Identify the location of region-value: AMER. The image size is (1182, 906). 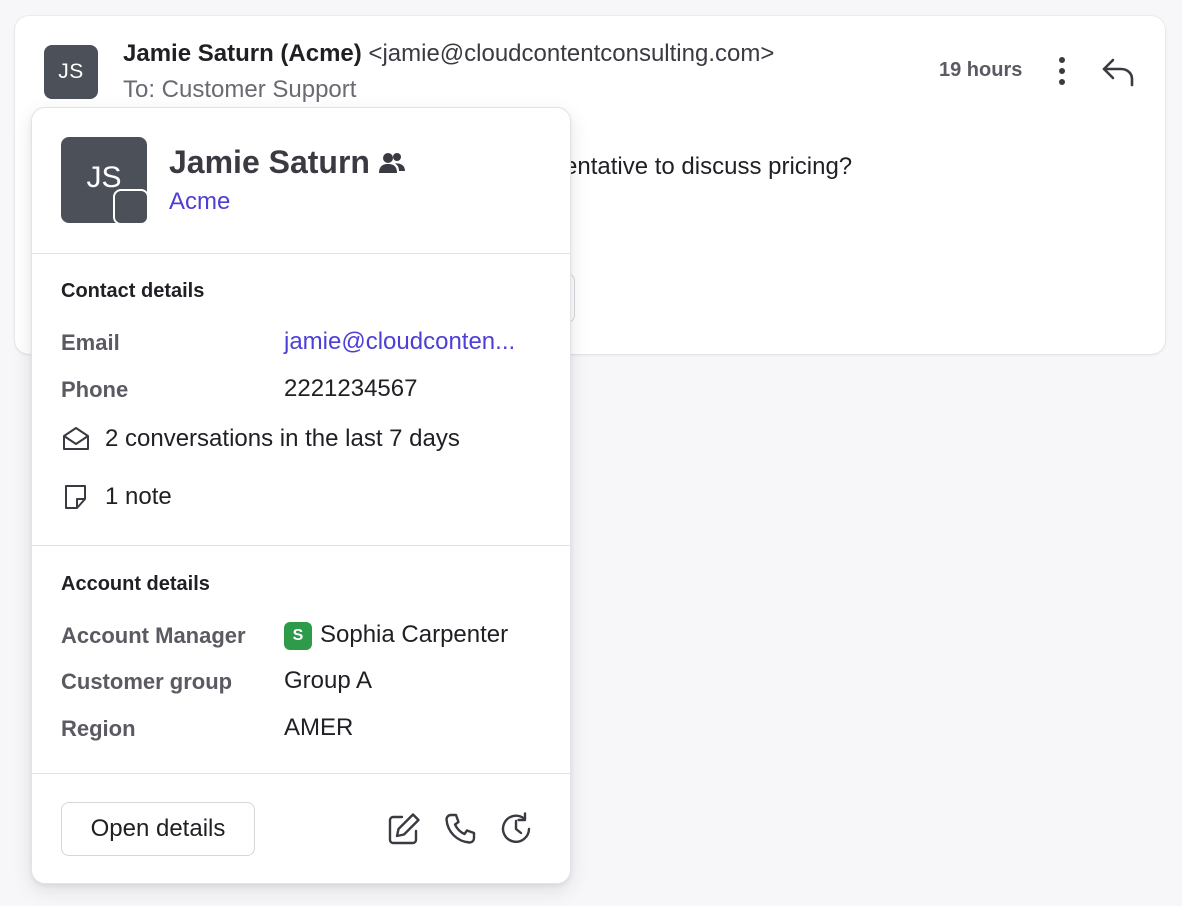
(319, 727).